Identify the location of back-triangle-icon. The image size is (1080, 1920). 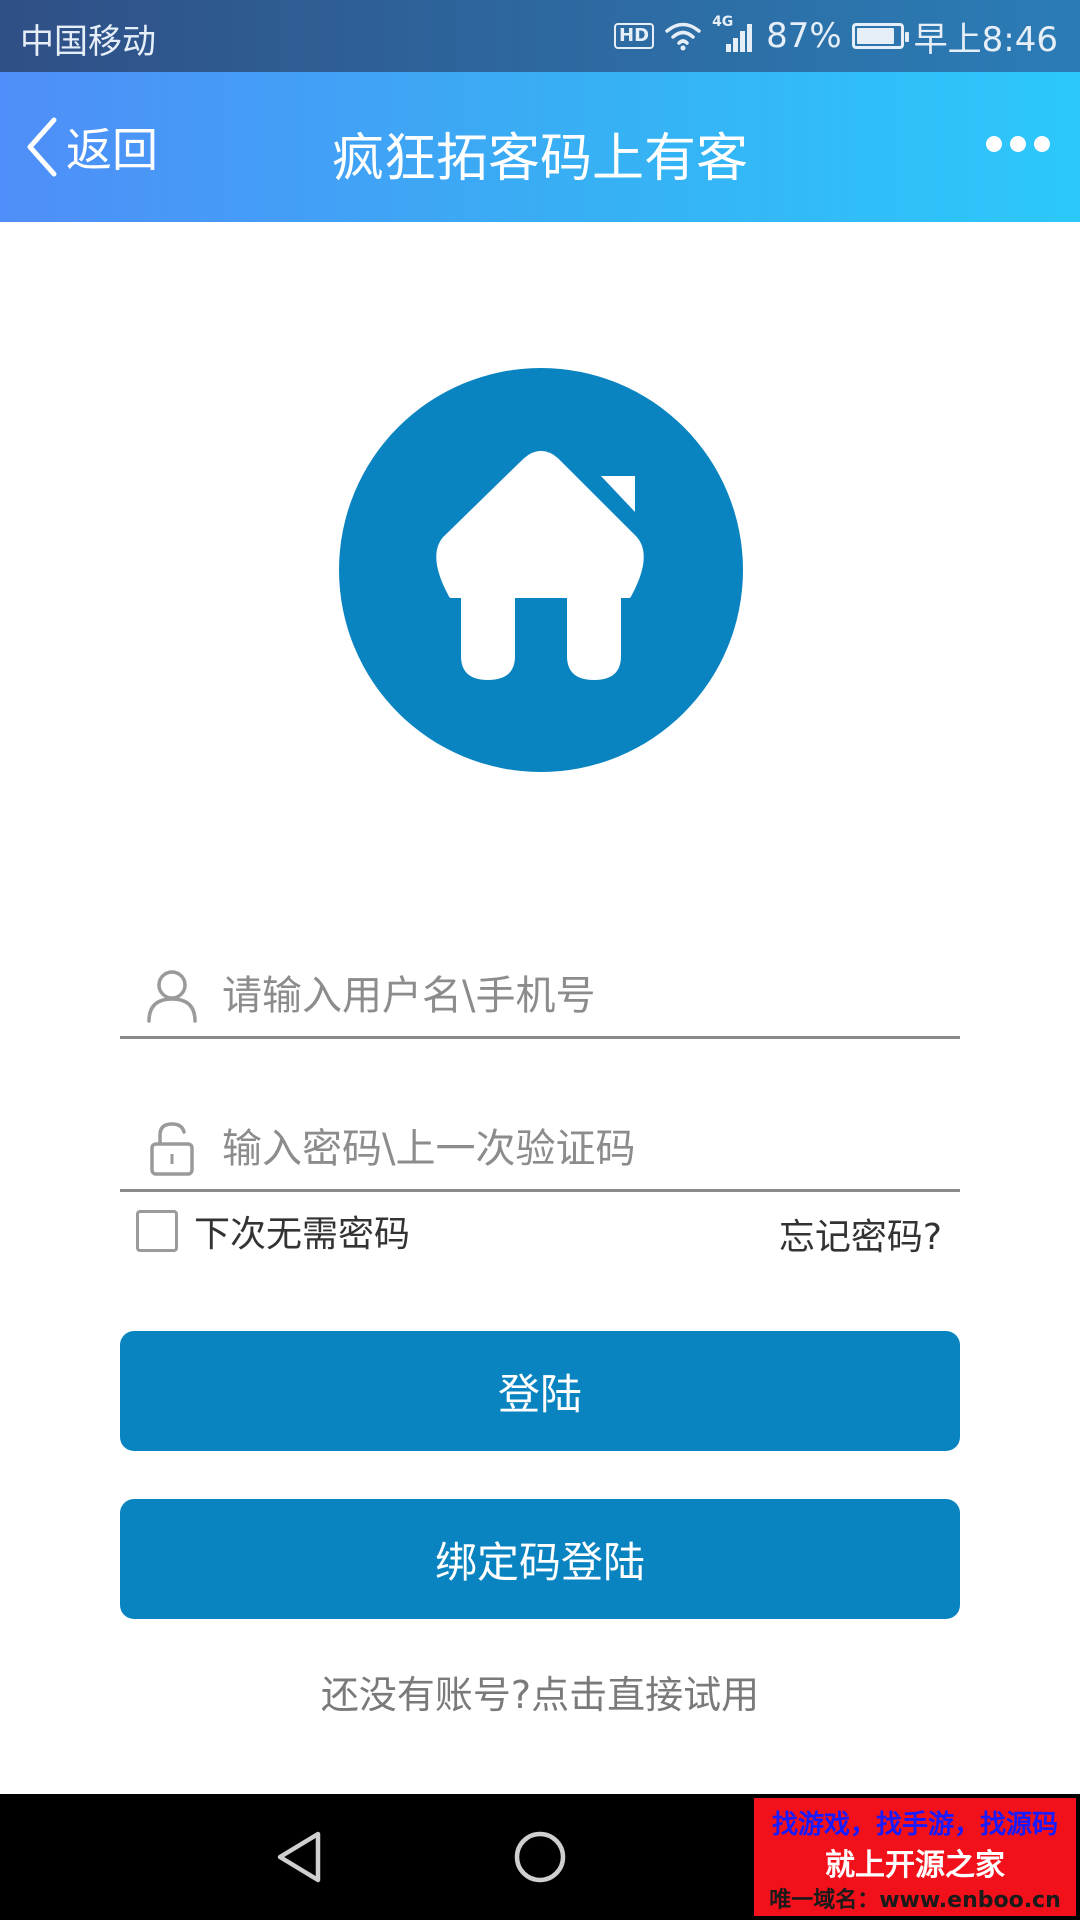
(300, 1857).